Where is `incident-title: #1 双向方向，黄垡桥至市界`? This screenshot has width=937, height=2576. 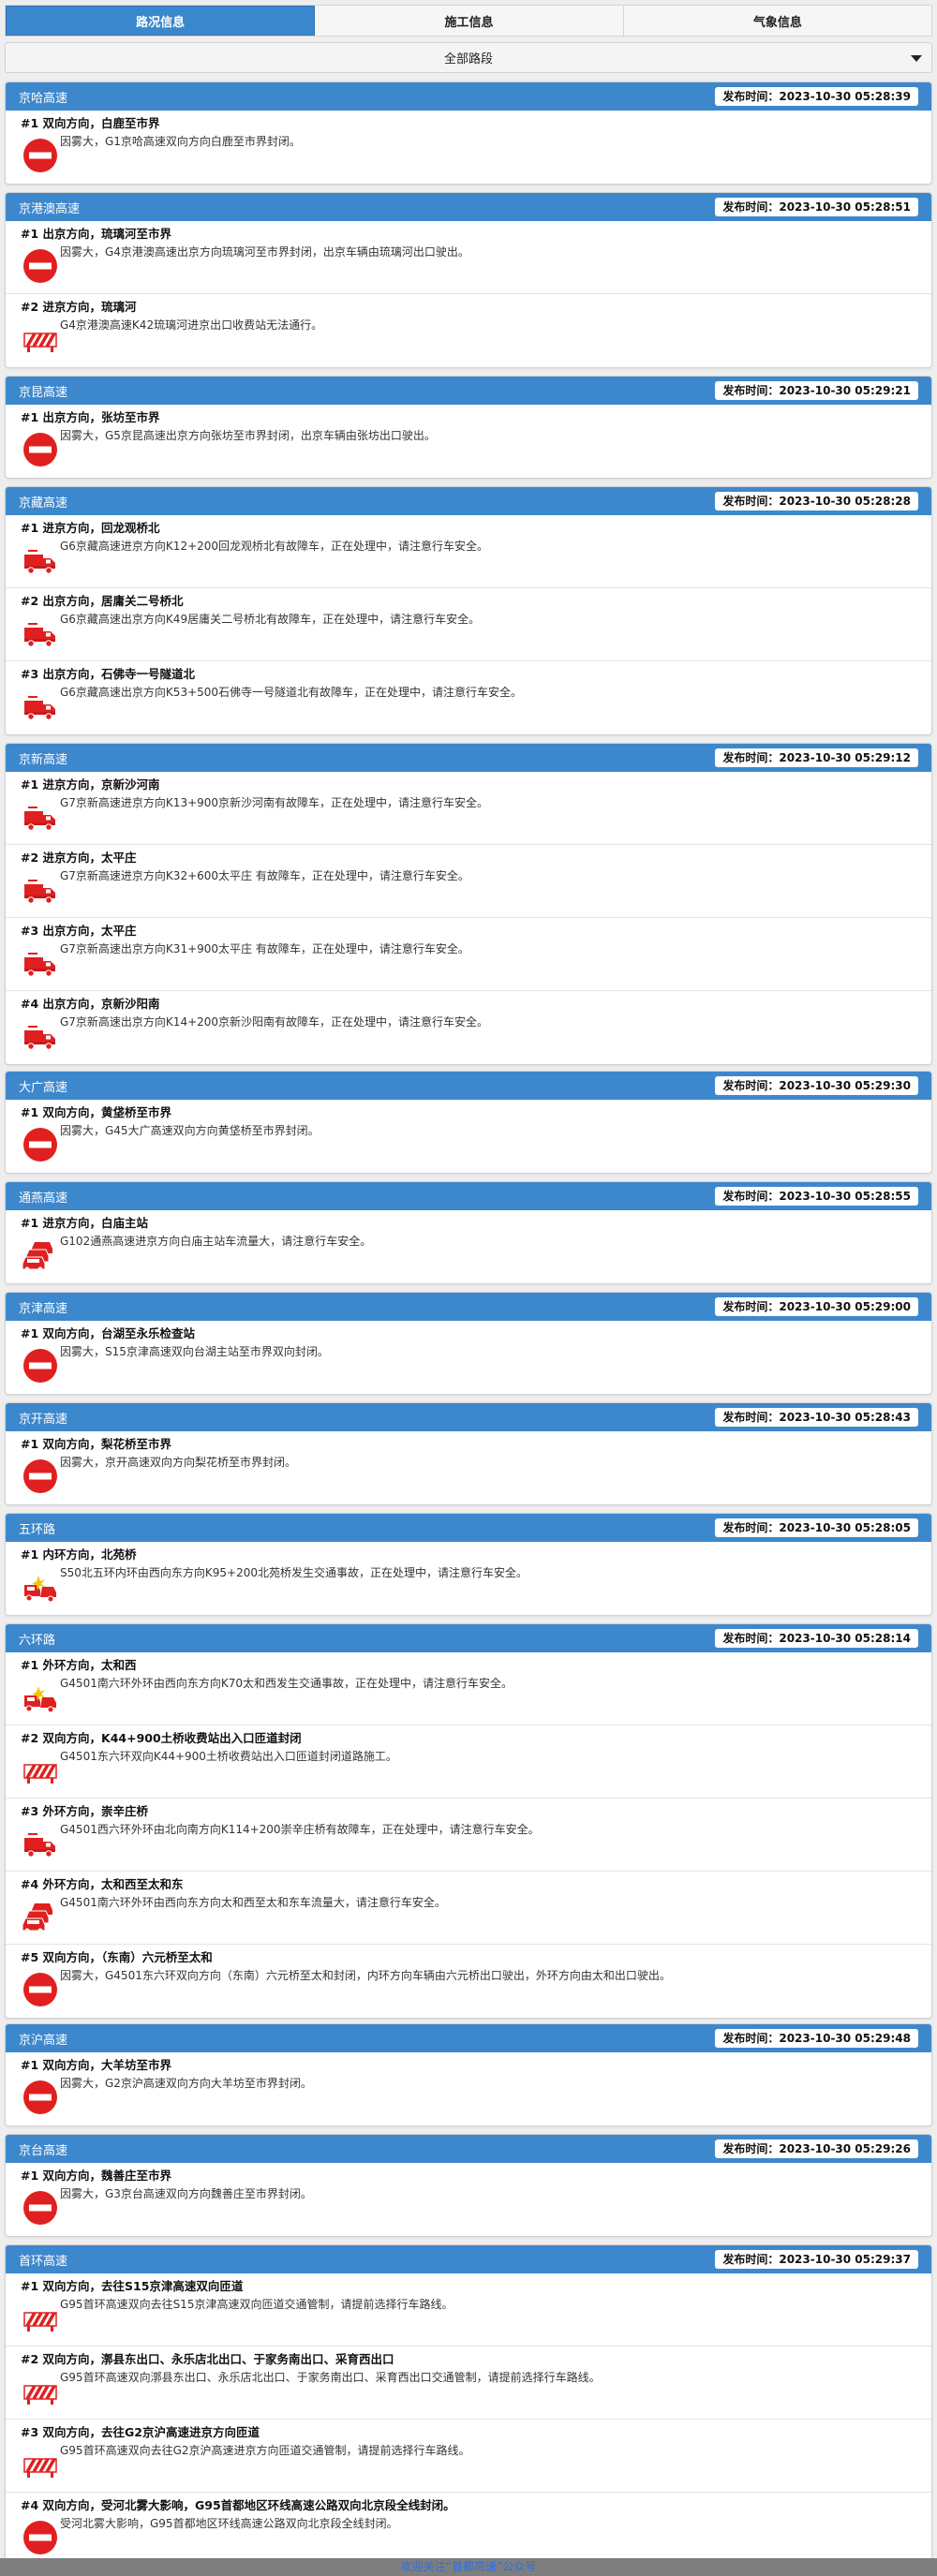
incident-title: #1 双向方向，黄垡桥至市界 is located at coordinates (96, 1112).